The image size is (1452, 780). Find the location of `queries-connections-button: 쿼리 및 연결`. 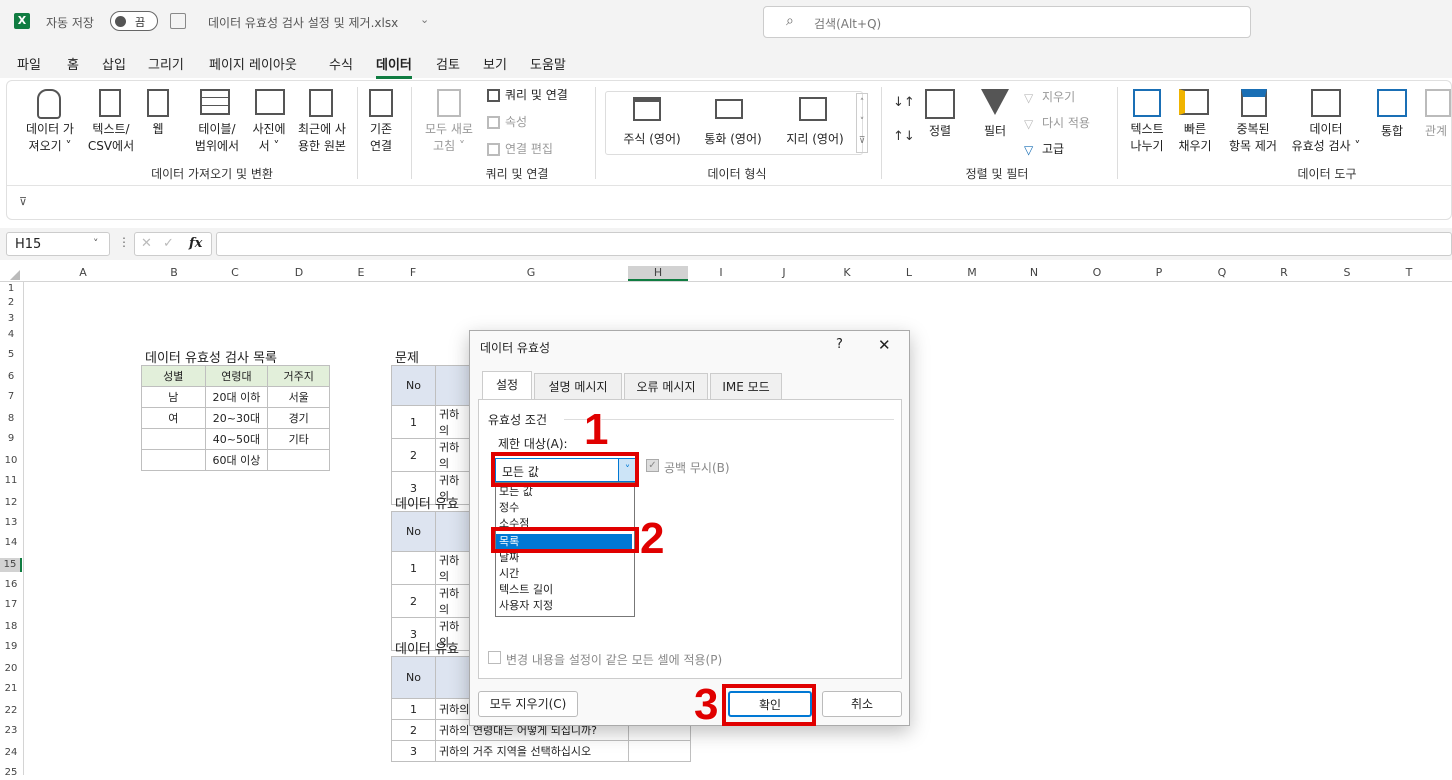

queries-connections-button: 쿼리 및 연결 is located at coordinates (536, 95).